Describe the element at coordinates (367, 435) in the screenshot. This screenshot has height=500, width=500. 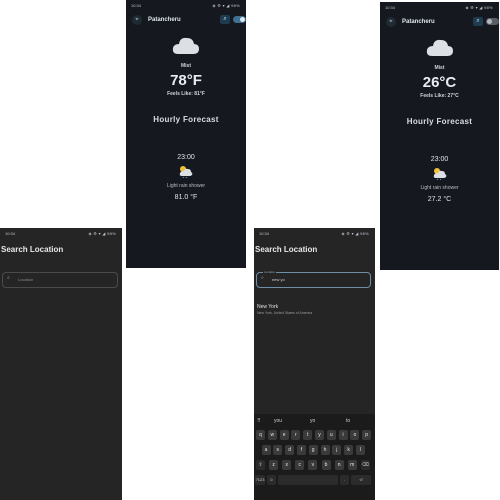
I see `key-p: p` at that location.